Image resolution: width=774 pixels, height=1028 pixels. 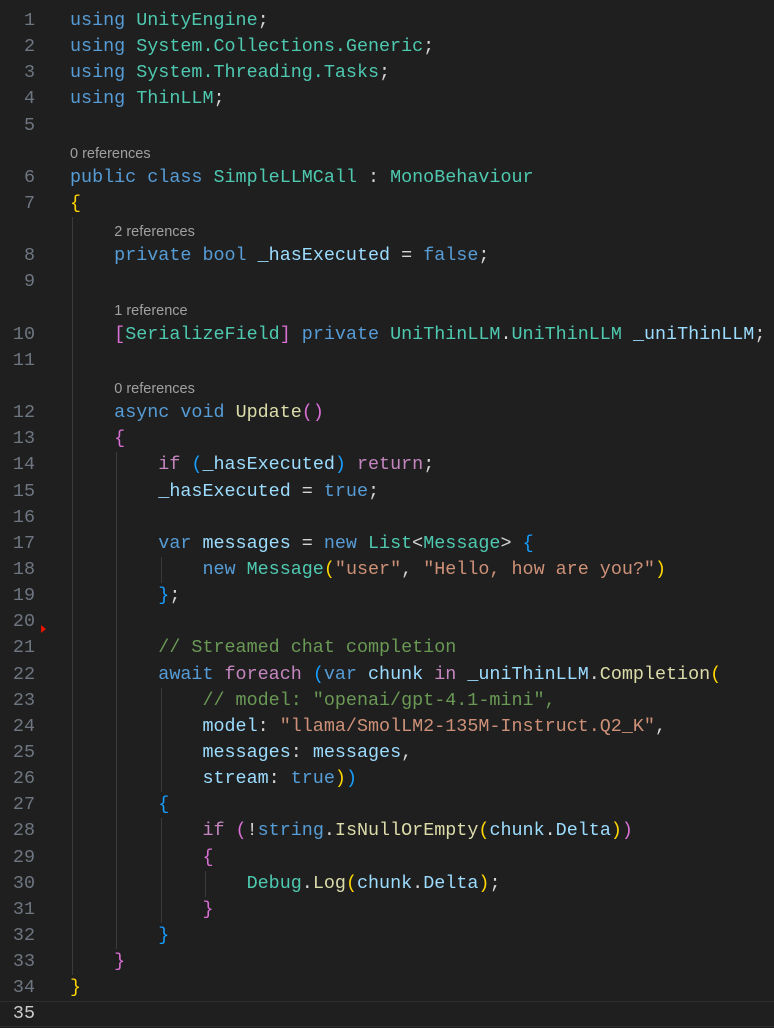 What do you see at coordinates (279, 256) in the screenshot?
I see `code-text: private bool _hasExecuted = false;` at bounding box center [279, 256].